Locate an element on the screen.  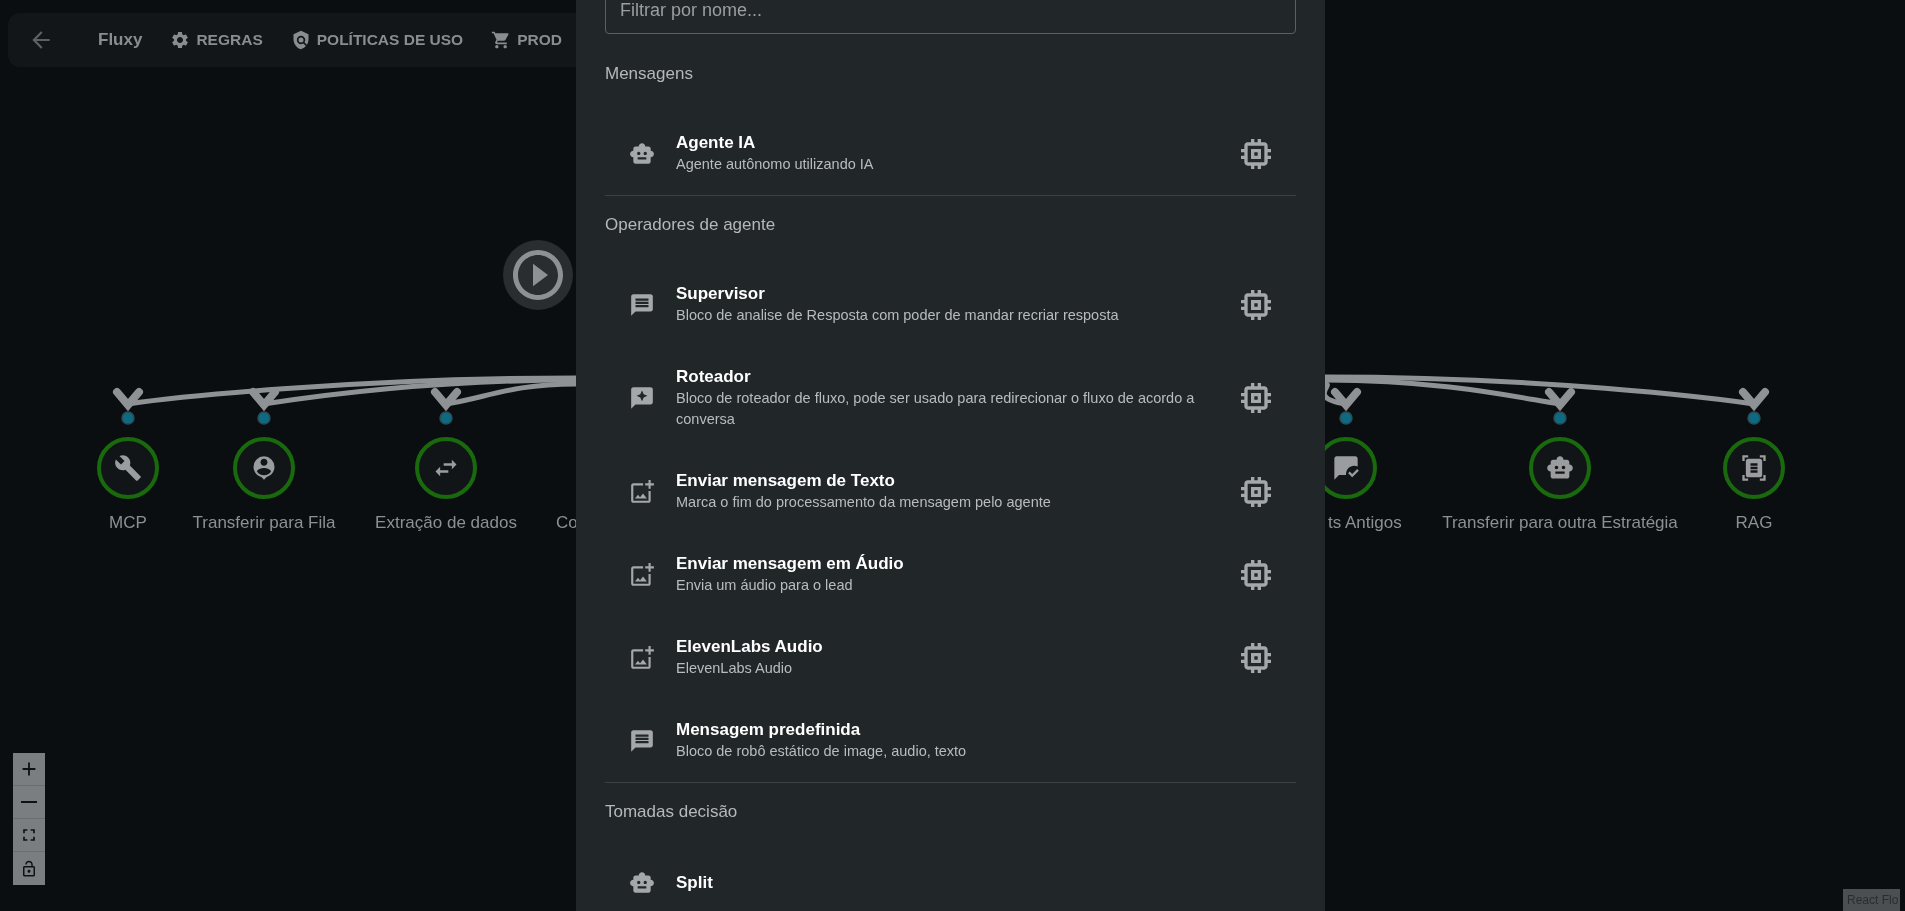
gear-icon is located at coordinates (180, 40).